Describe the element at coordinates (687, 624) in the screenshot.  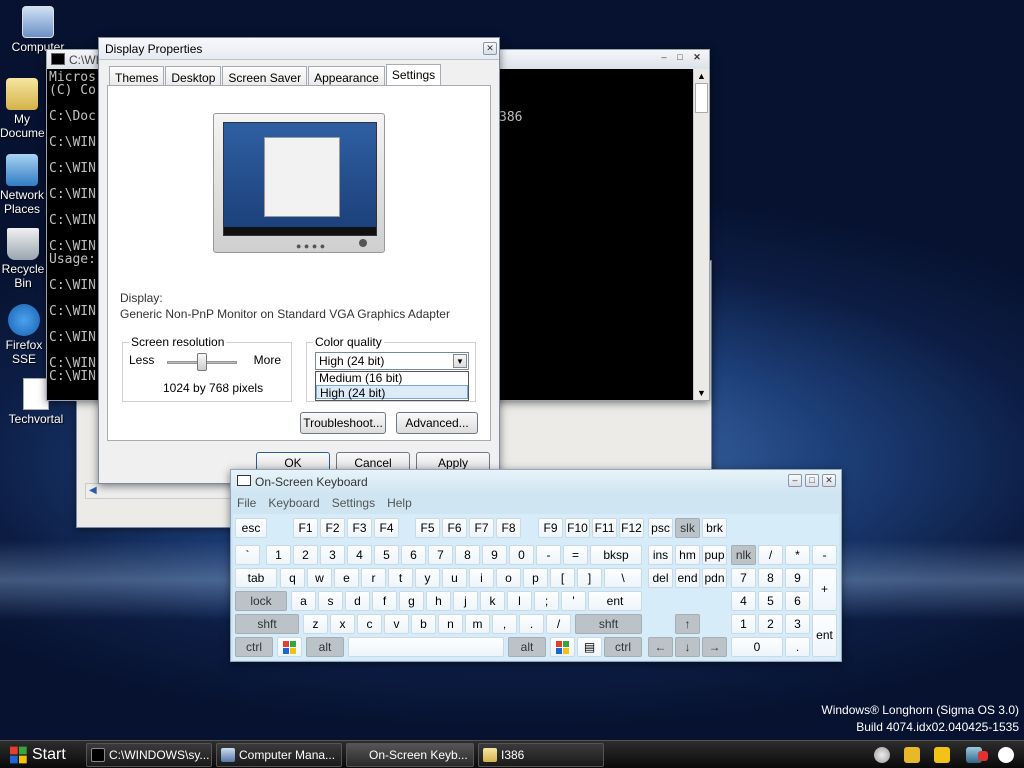
I see `arrow-up-icon: ↑` at that location.